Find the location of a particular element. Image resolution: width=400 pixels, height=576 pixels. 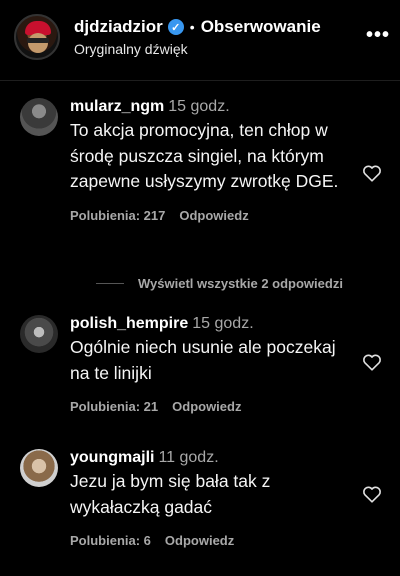

view-replies-label: Wyświetl wszystkie 2 odpowiedzi is located at coordinates (240, 283).